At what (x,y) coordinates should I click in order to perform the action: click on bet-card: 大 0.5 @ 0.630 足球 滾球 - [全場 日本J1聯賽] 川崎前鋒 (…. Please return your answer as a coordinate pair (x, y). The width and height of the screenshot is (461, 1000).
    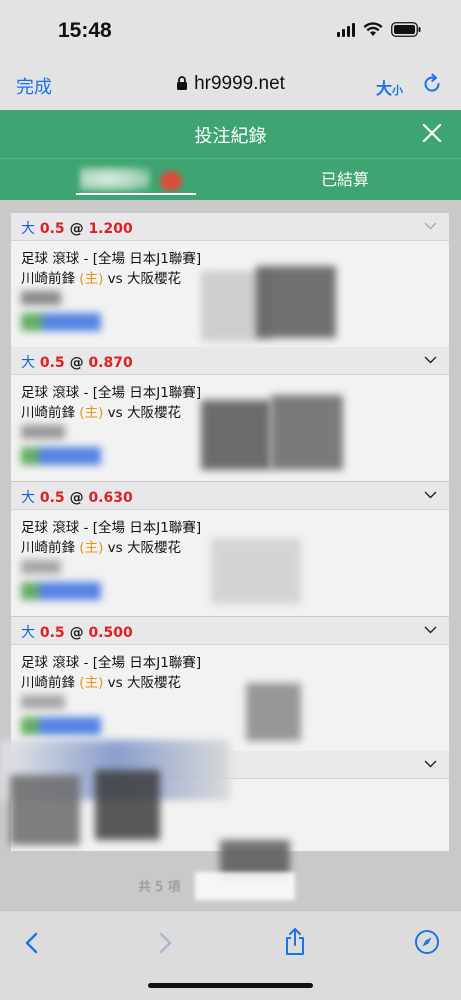
    Looking at the image, I should click on (230, 549).